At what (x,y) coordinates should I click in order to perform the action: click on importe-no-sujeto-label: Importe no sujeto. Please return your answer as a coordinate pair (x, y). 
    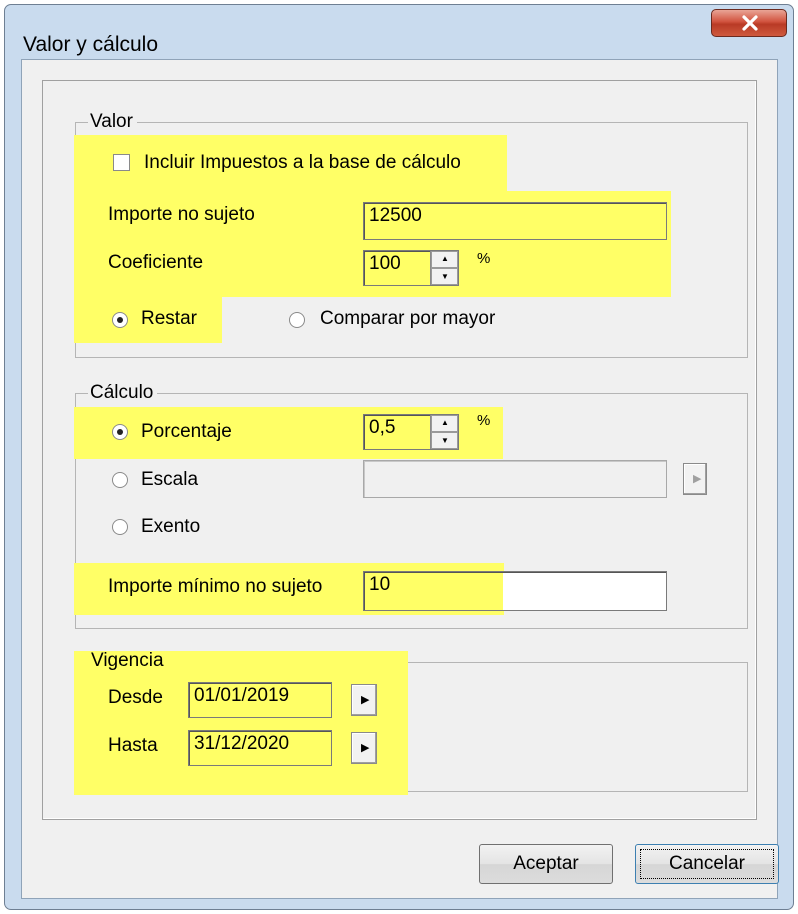
    Looking at the image, I should click on (181, 214).